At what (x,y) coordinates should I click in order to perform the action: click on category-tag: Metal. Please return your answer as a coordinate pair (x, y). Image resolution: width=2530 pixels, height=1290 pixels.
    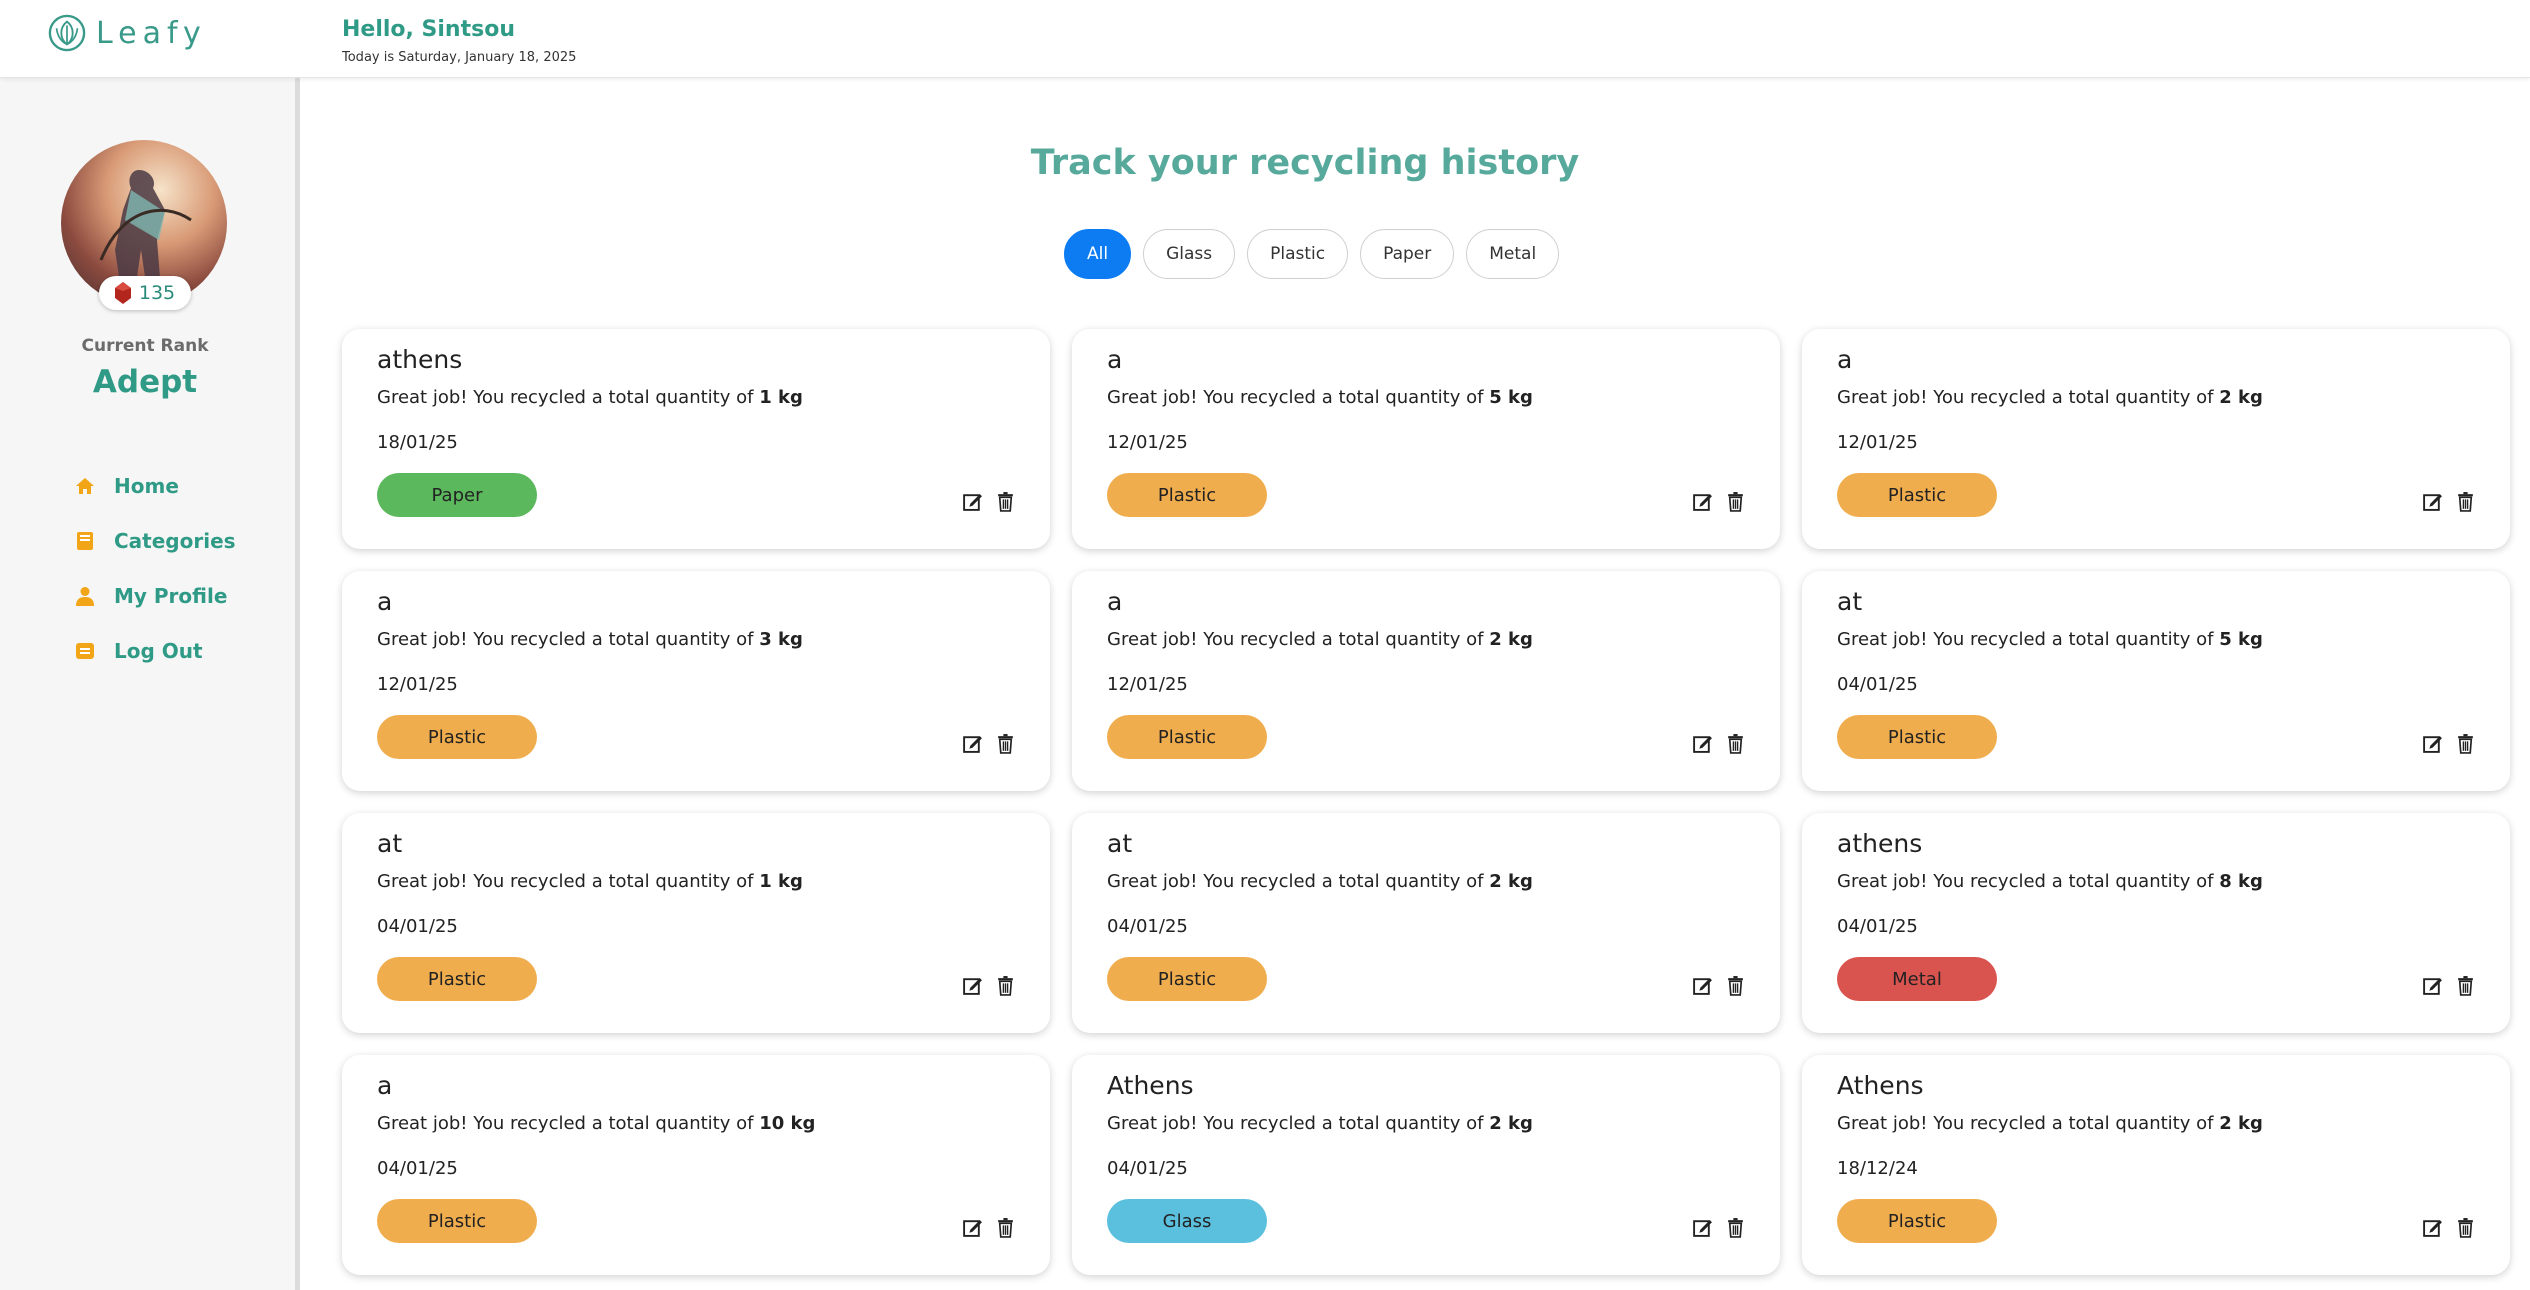
    Looking at the image, I should click on (1917, 979).